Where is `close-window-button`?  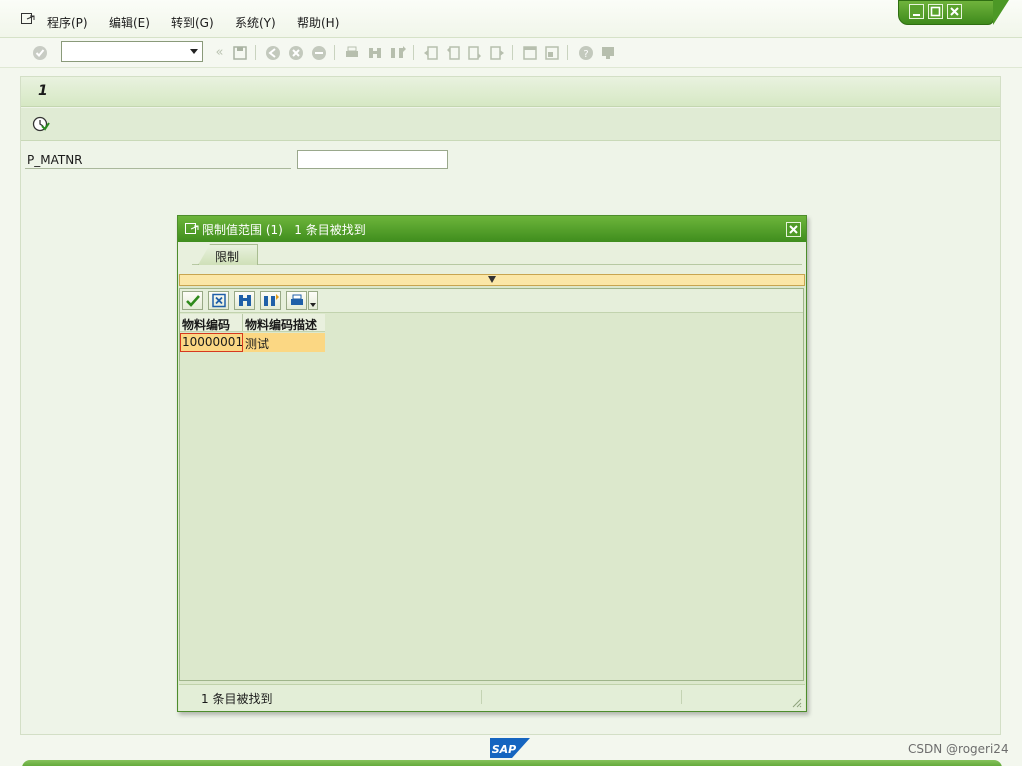
close-window-button is located at coordinates (954, 11).